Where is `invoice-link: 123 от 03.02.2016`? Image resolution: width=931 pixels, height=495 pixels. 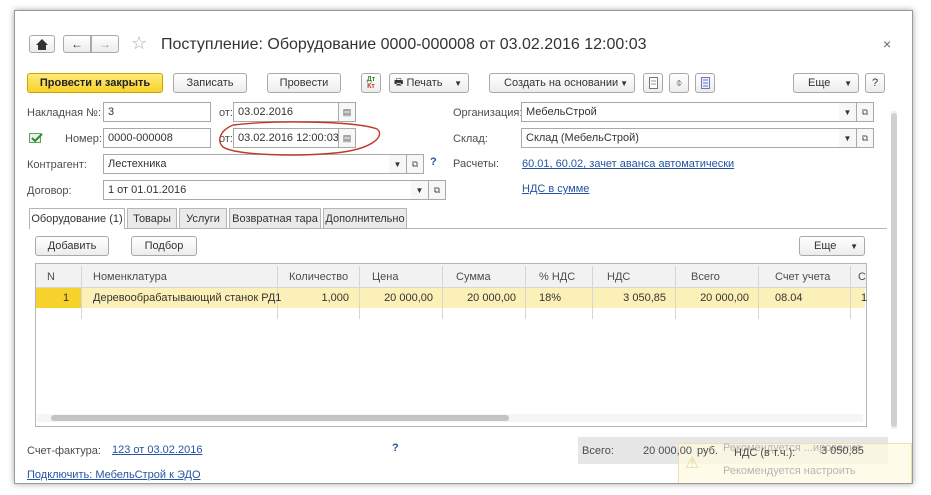 invoice-link: 123 от 03.02.2016 is located at coordinates (157, 450).